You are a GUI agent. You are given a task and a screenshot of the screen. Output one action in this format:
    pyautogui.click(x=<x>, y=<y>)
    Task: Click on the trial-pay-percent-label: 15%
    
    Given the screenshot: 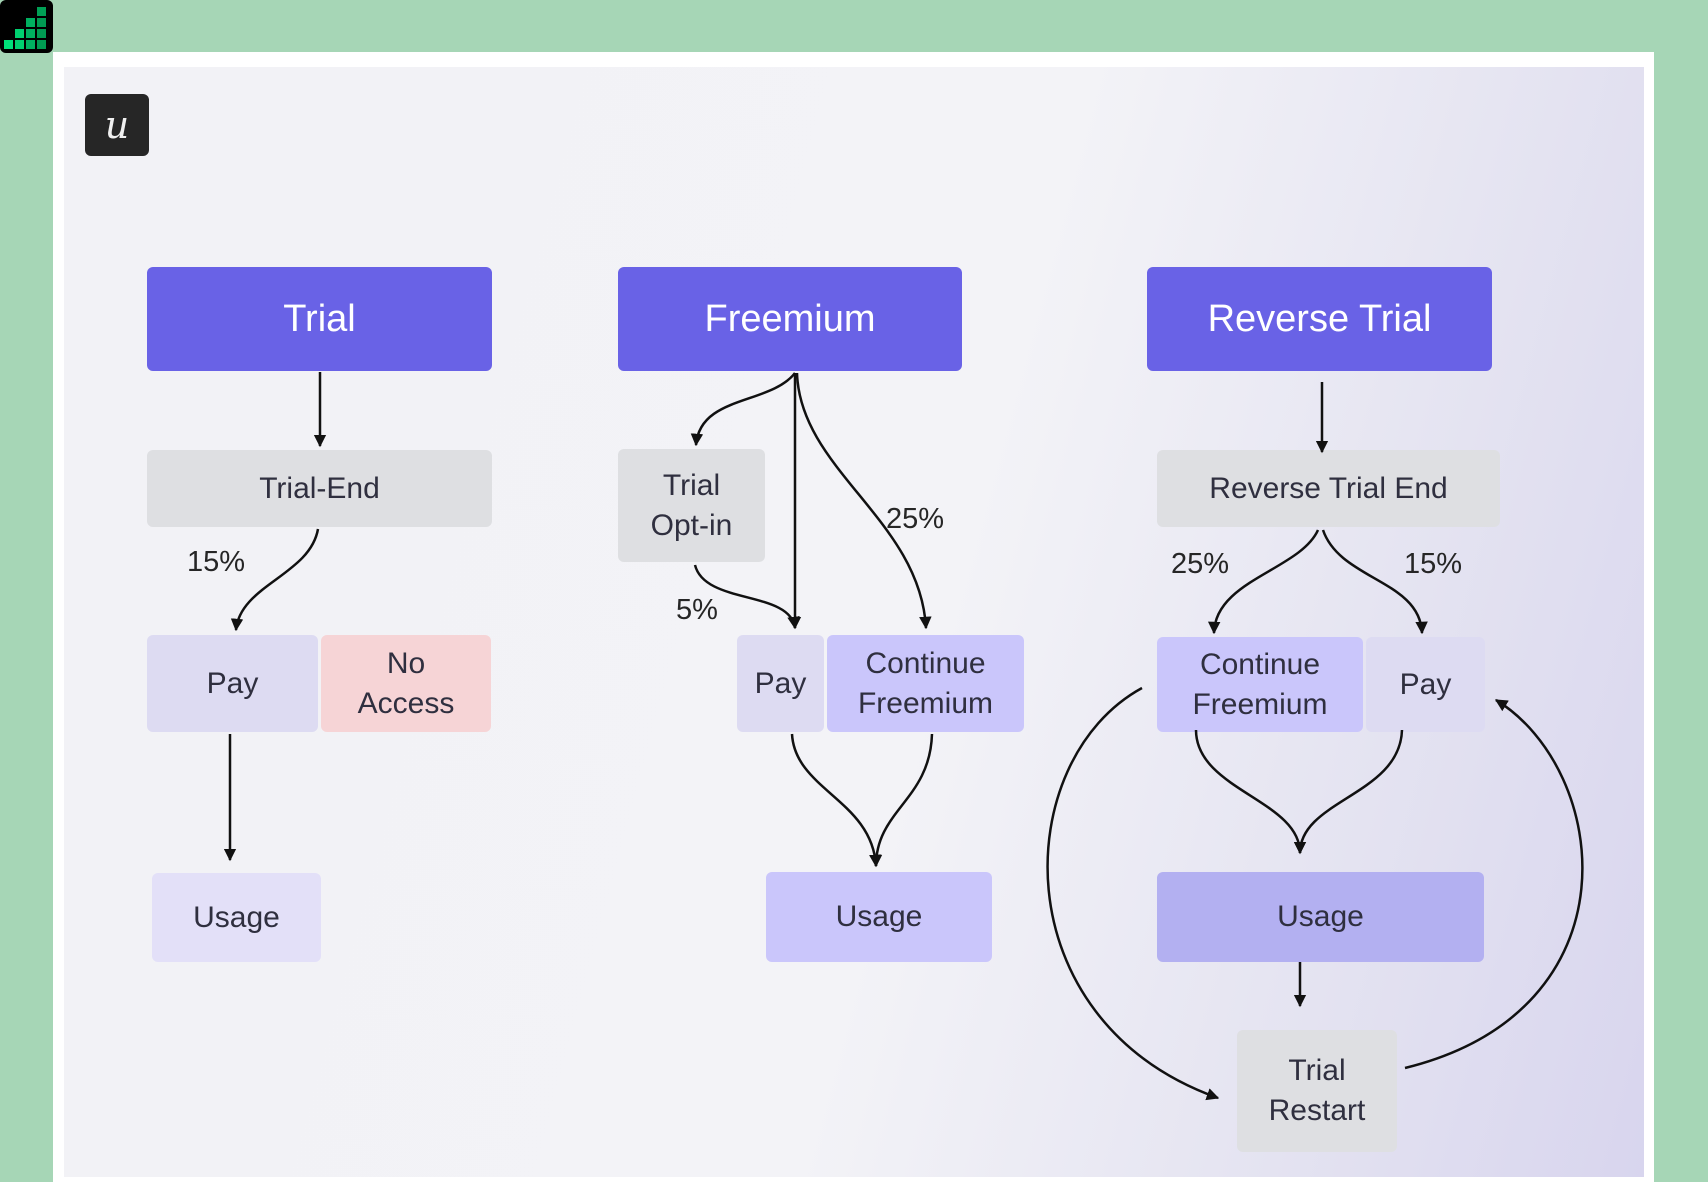 What is the action you would take?
    pyautogui.click(x=216, y=562)
    